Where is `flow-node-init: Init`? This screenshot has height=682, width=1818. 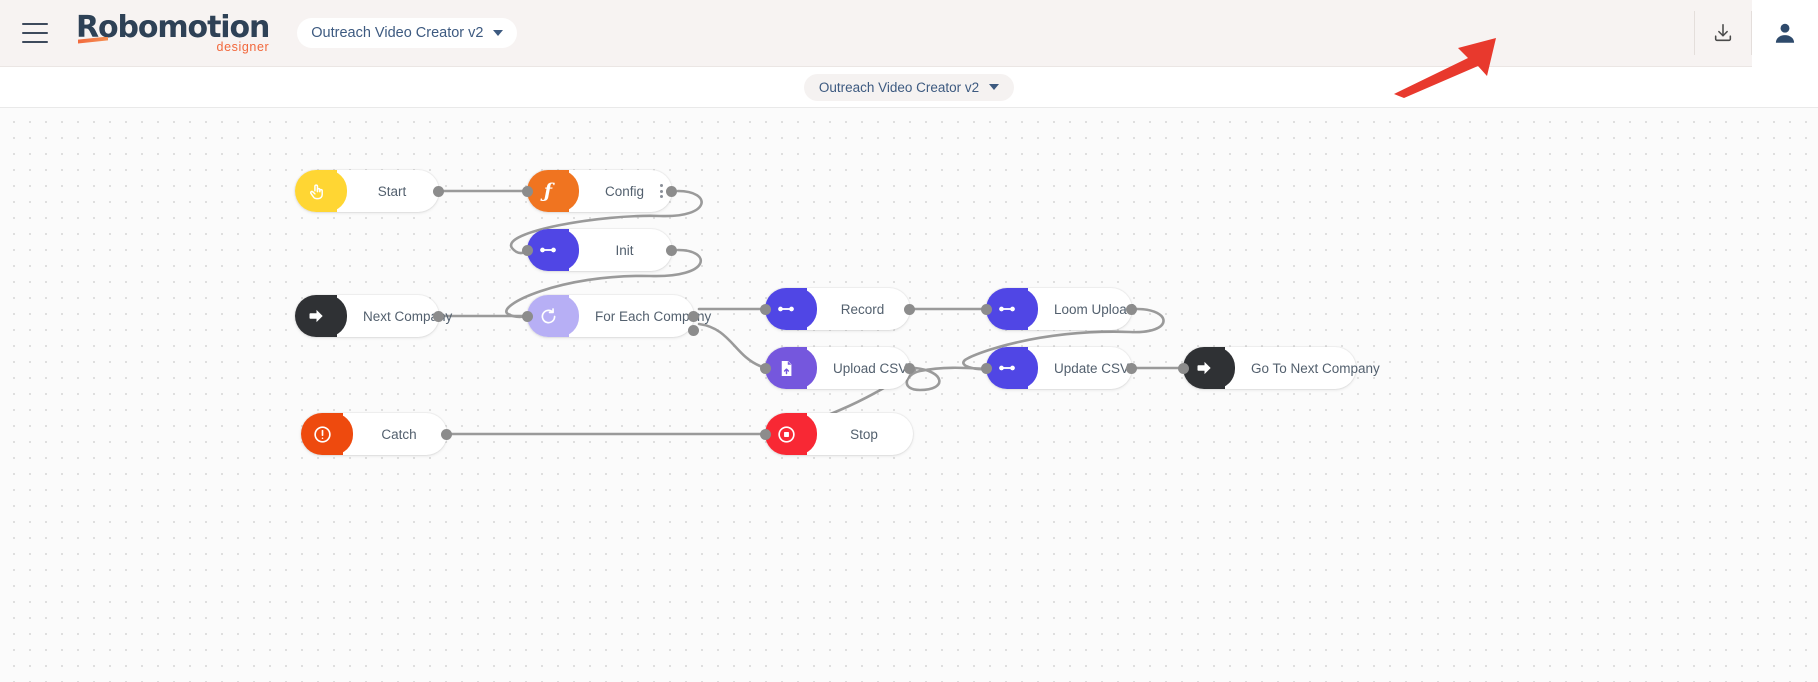
flow-node-init: Init is located at coordinates (599, 250).